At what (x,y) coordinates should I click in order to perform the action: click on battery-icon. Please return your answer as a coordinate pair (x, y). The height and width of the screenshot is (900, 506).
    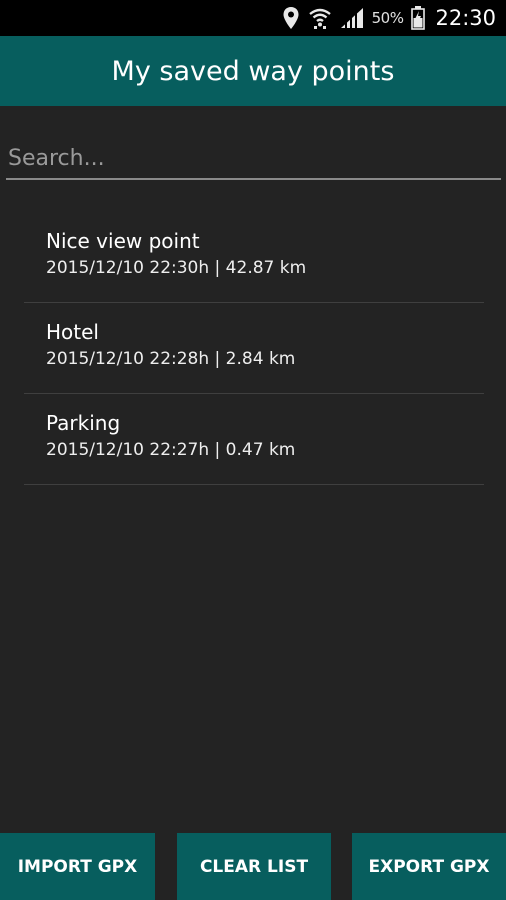
    Looking at the image, I should click on (418, 18).